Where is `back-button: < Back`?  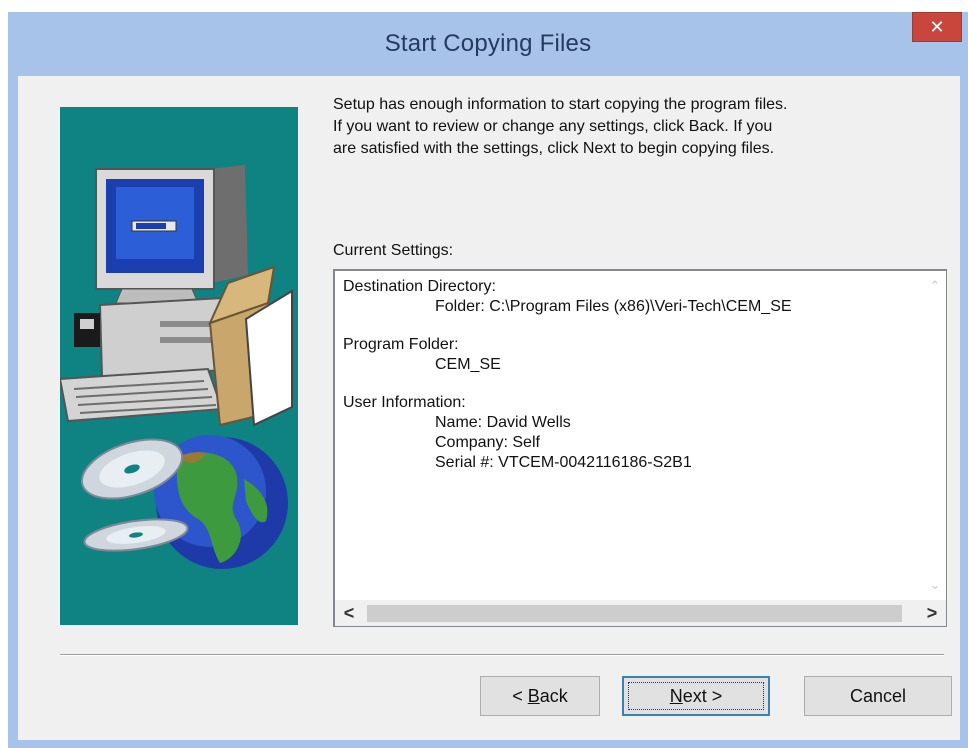 back-button: < Back is located at coordinates (540, 696).